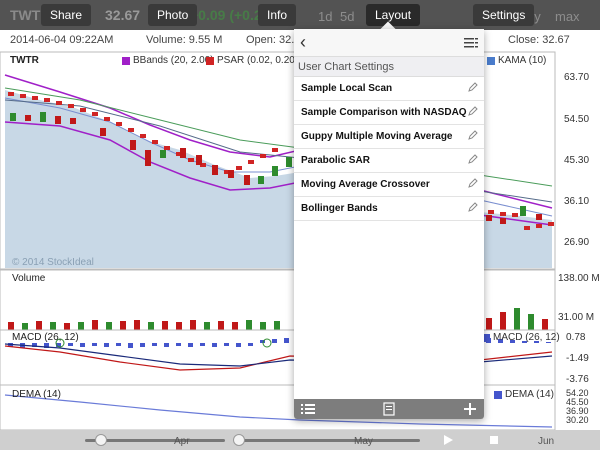 Image resolution: width=600 pixels, height=450 pixels. What do you see at coordinates (173, 15) in the screenshot?
I see `photo-button: Photo` at bounding box center [173, 15].